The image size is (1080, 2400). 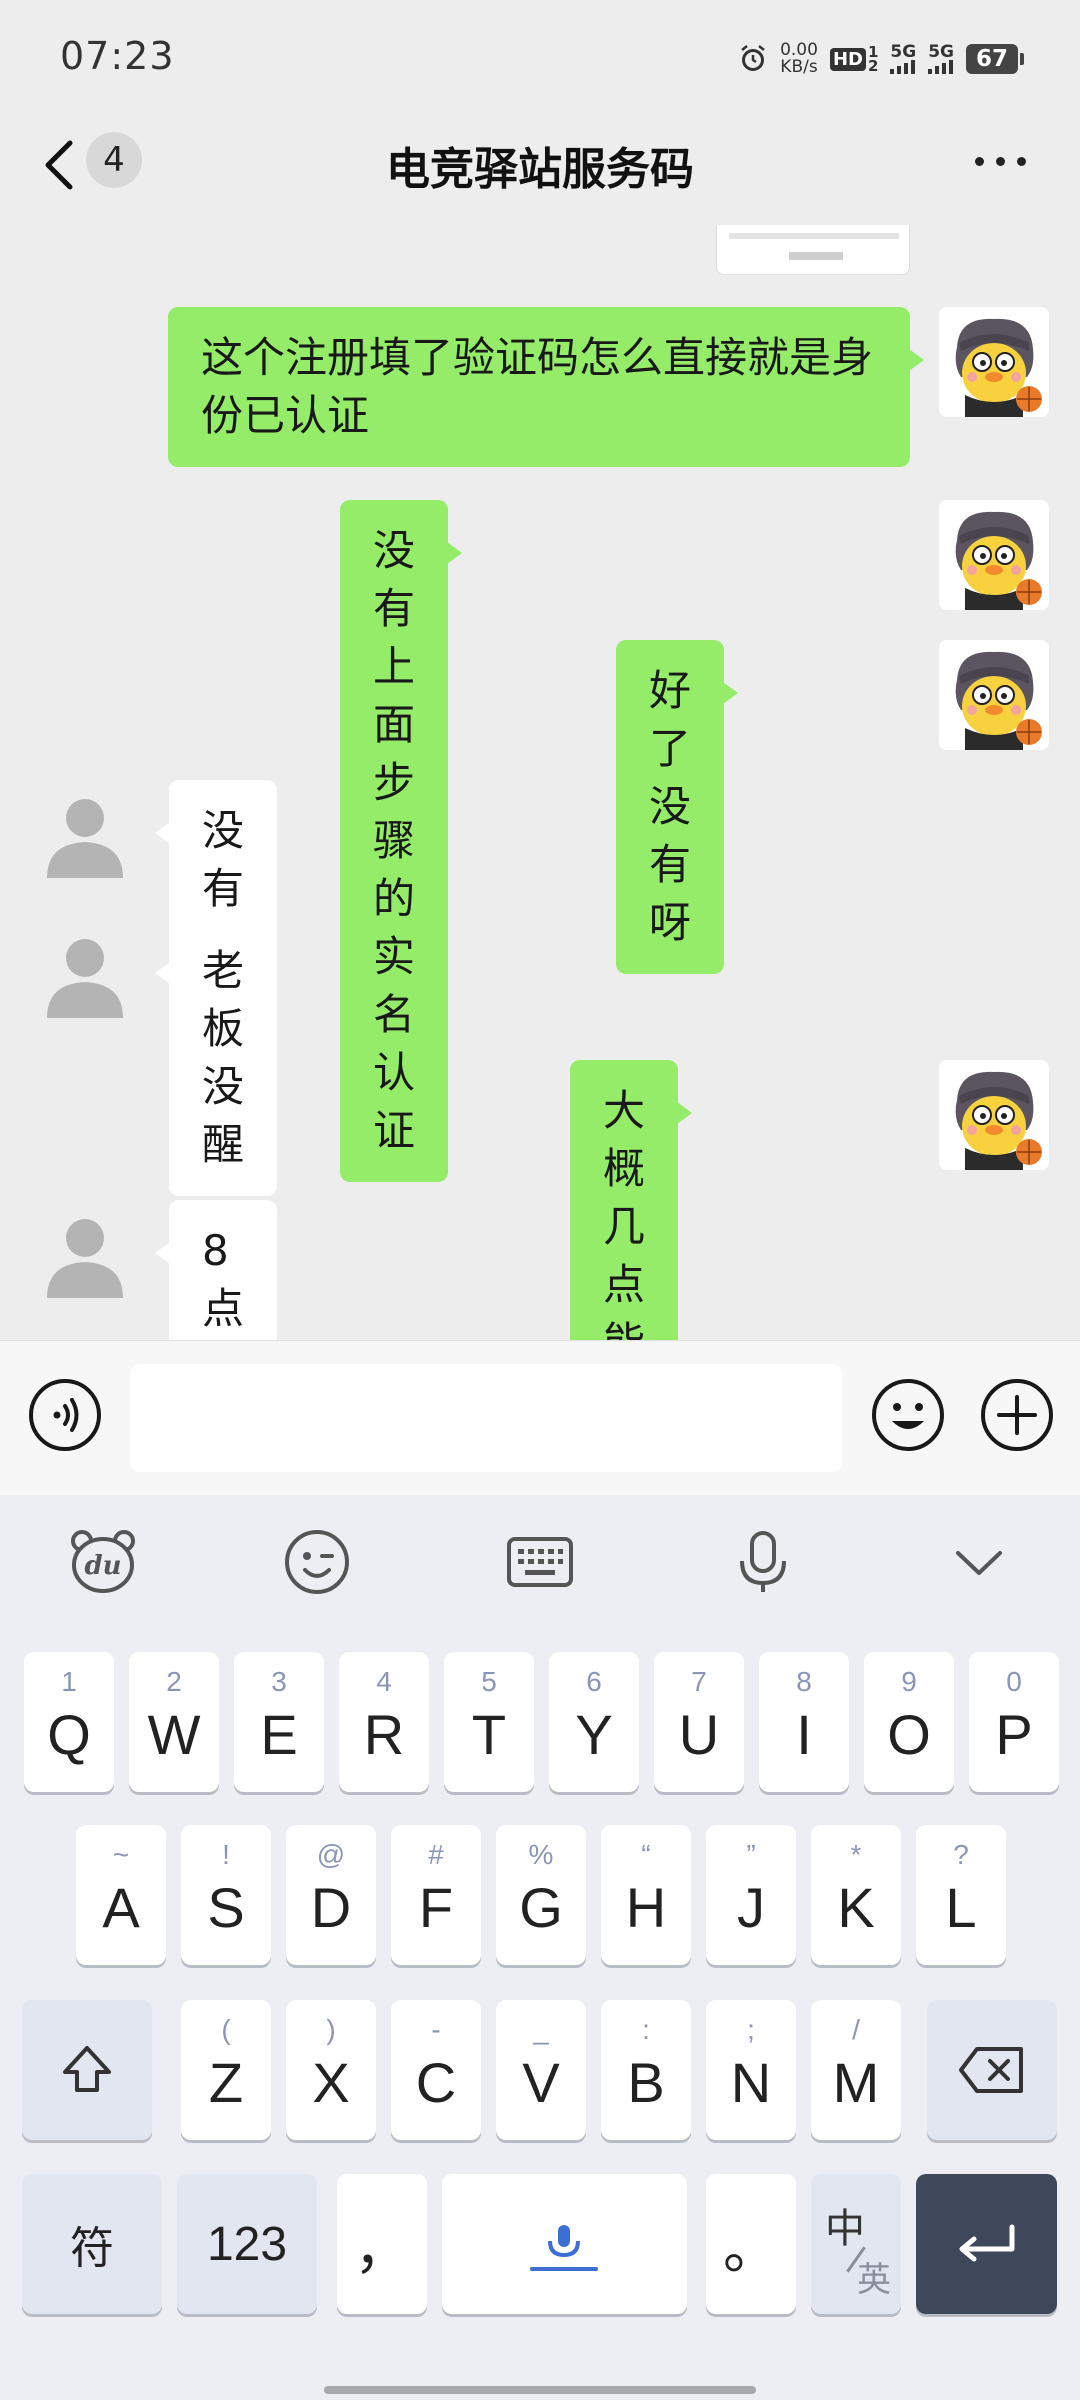 I want to click on key-o: 9O, so click(x=909, y=1722).